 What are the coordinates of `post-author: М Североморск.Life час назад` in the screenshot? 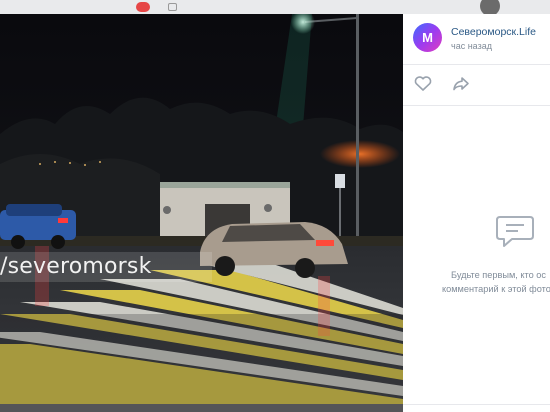 It's located at (481, 39).